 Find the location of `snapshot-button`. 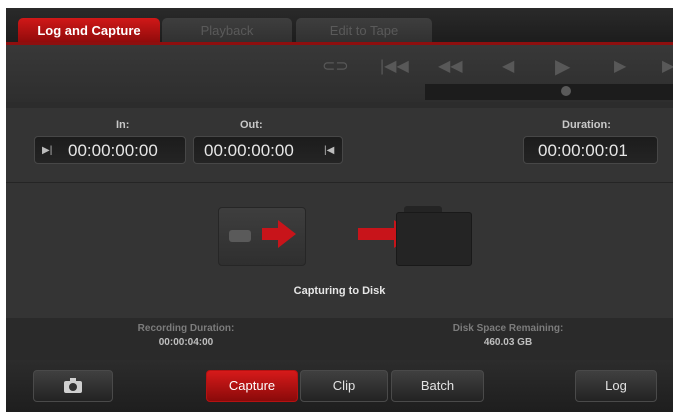

snapshot-button is located at coordinates (73, 386).